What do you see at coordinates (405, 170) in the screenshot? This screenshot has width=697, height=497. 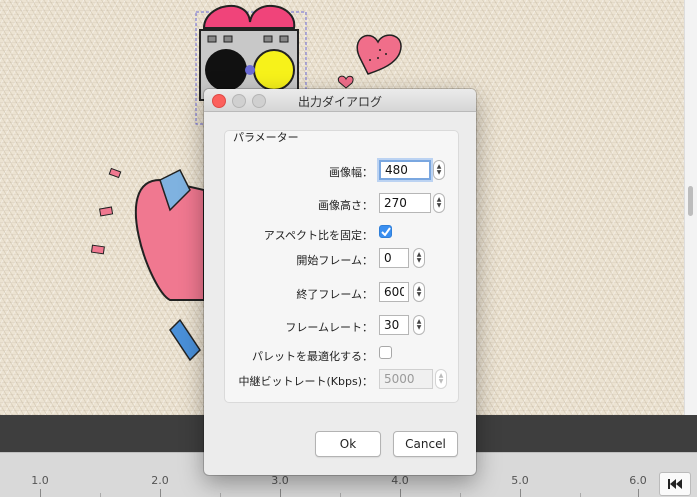 I see `image-width-input` at bounding box center [405, 170].